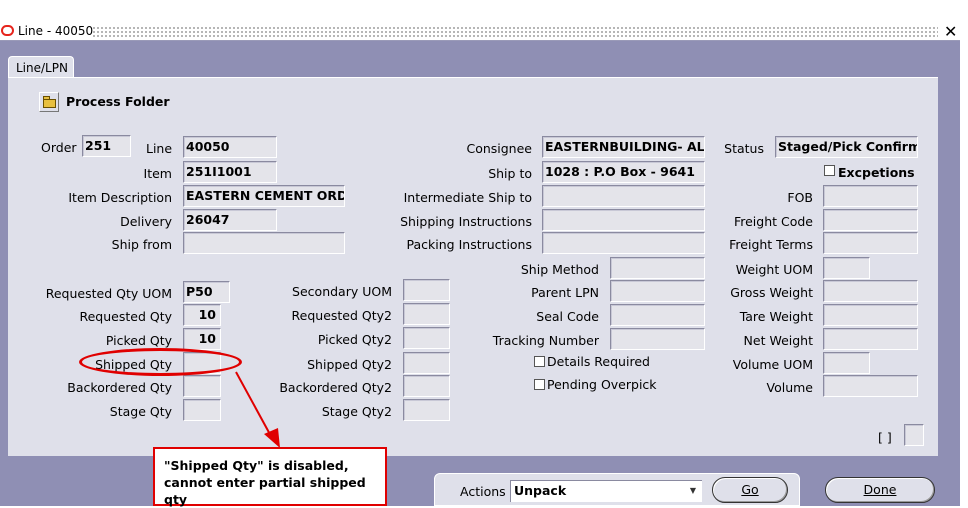 This screenshot has width=968, height=508. What do you see at coordinates (138, 340) in the screenshot?
I see `picked-qty-label: Picked Qty` at bounding box center [138, 340].